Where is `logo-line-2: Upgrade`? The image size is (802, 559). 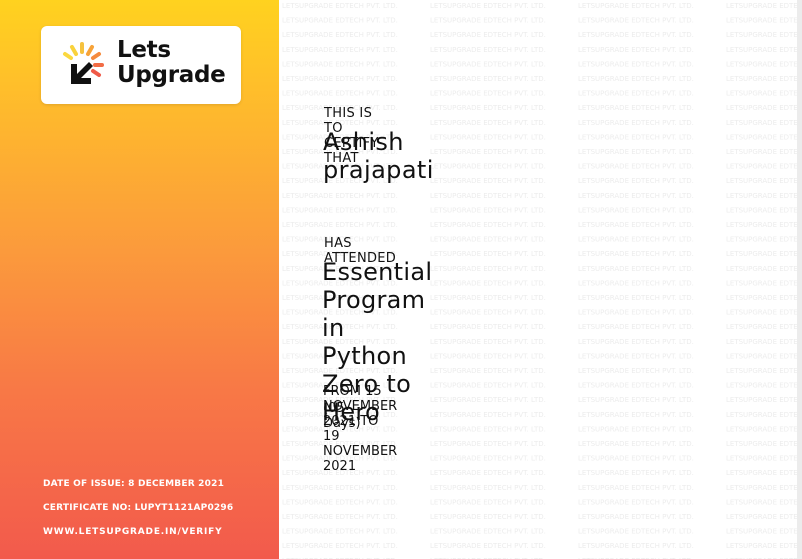
logo-line-2: Upgrade is located at coordinates (171, 75).